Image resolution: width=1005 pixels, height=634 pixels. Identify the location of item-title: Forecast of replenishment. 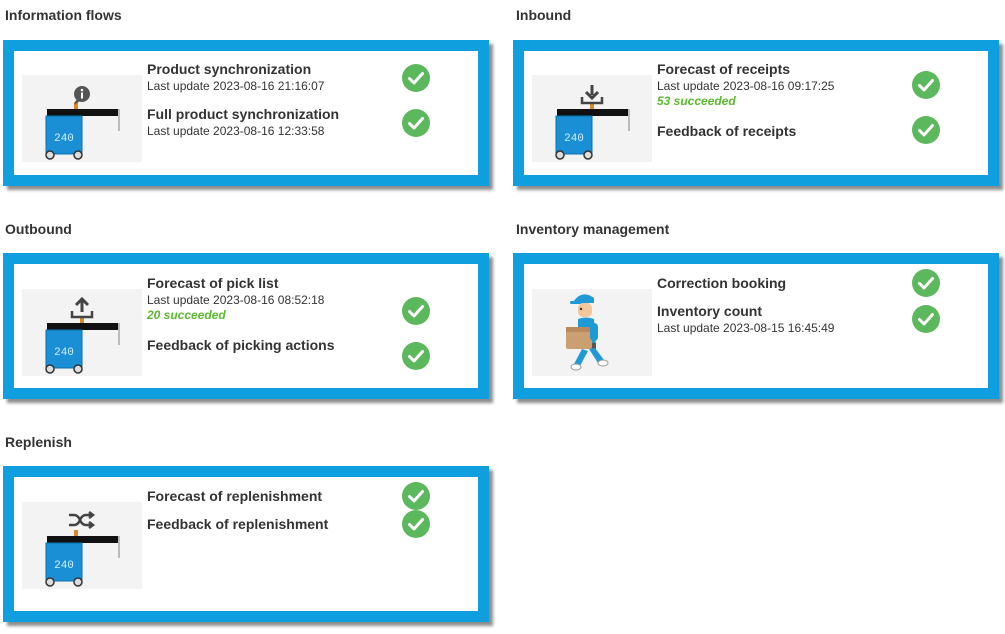
(235, 496).